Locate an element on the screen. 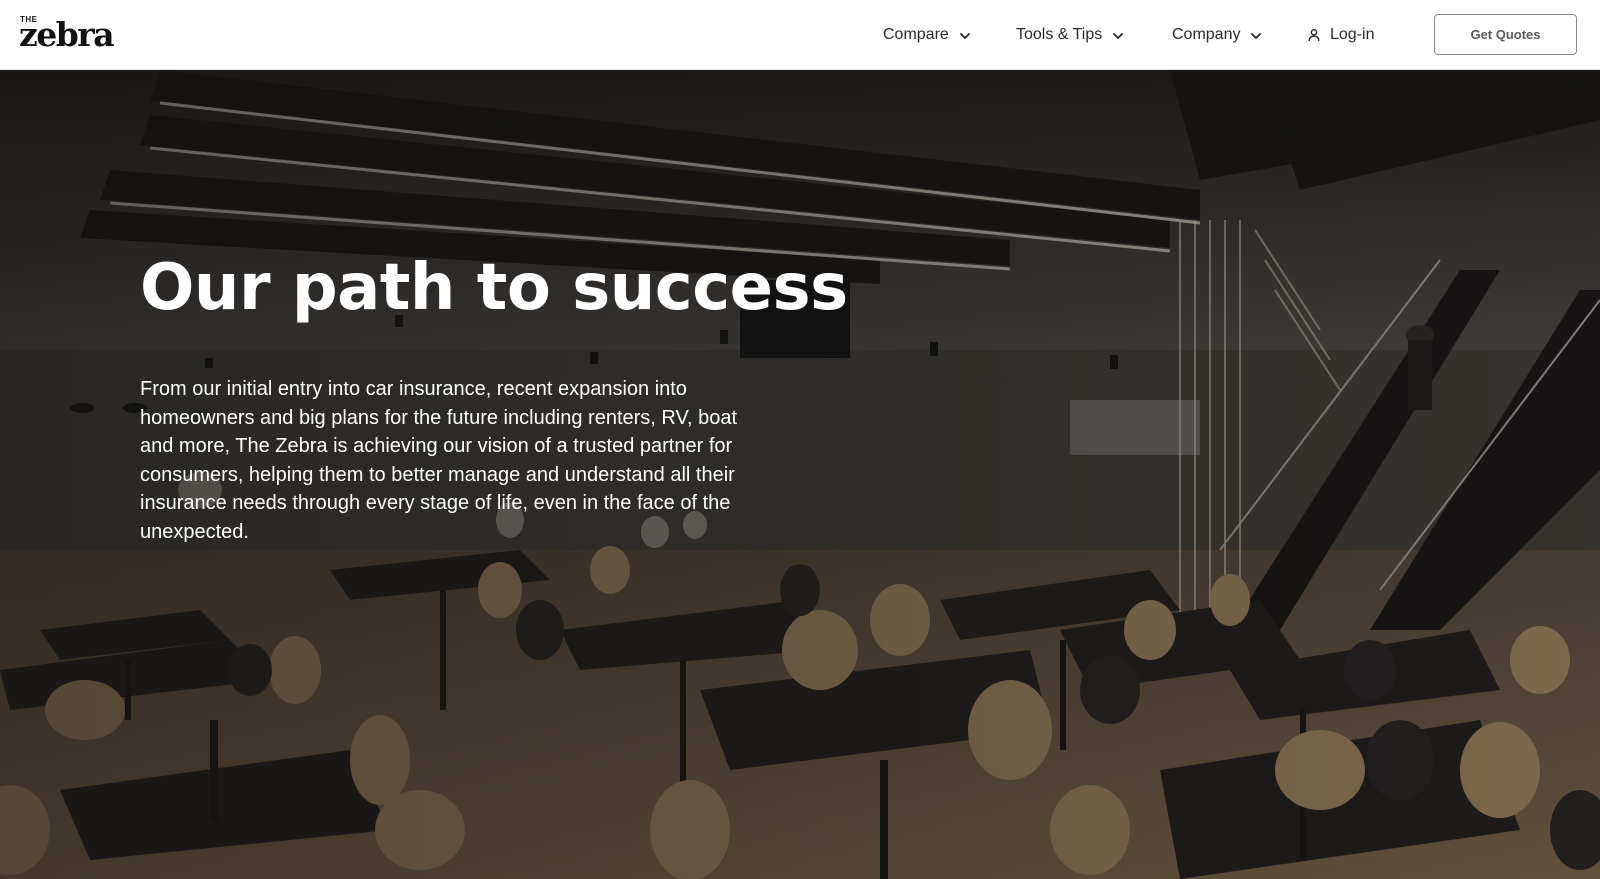 The image size is (1600, 879). hero-title: Our path to success is located at coordinates (494, 288).